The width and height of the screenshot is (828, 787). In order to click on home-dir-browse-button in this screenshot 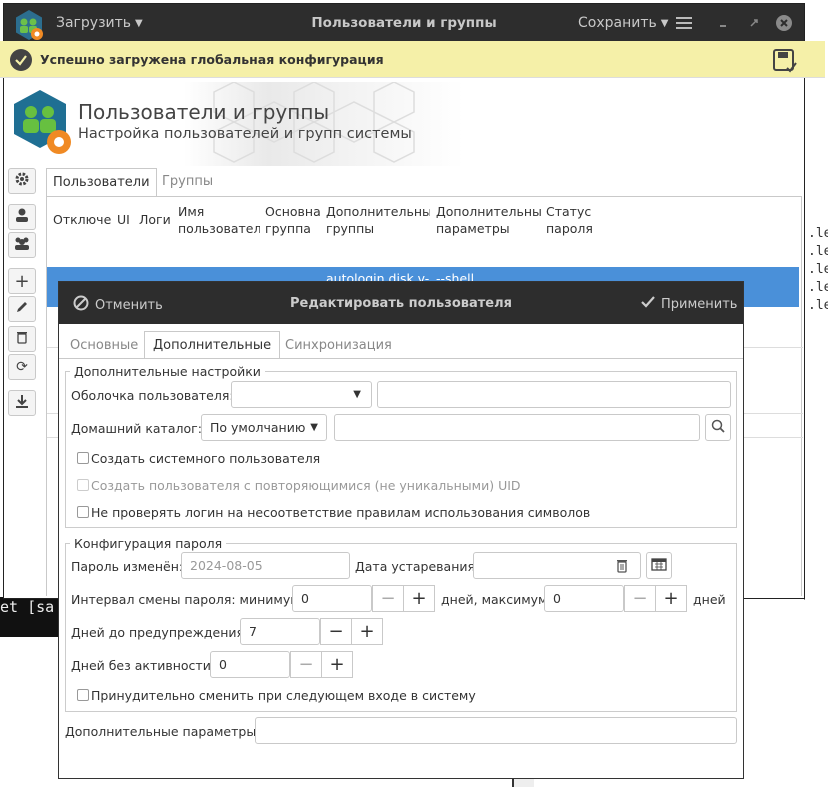, I will do `click(718, 427)`.